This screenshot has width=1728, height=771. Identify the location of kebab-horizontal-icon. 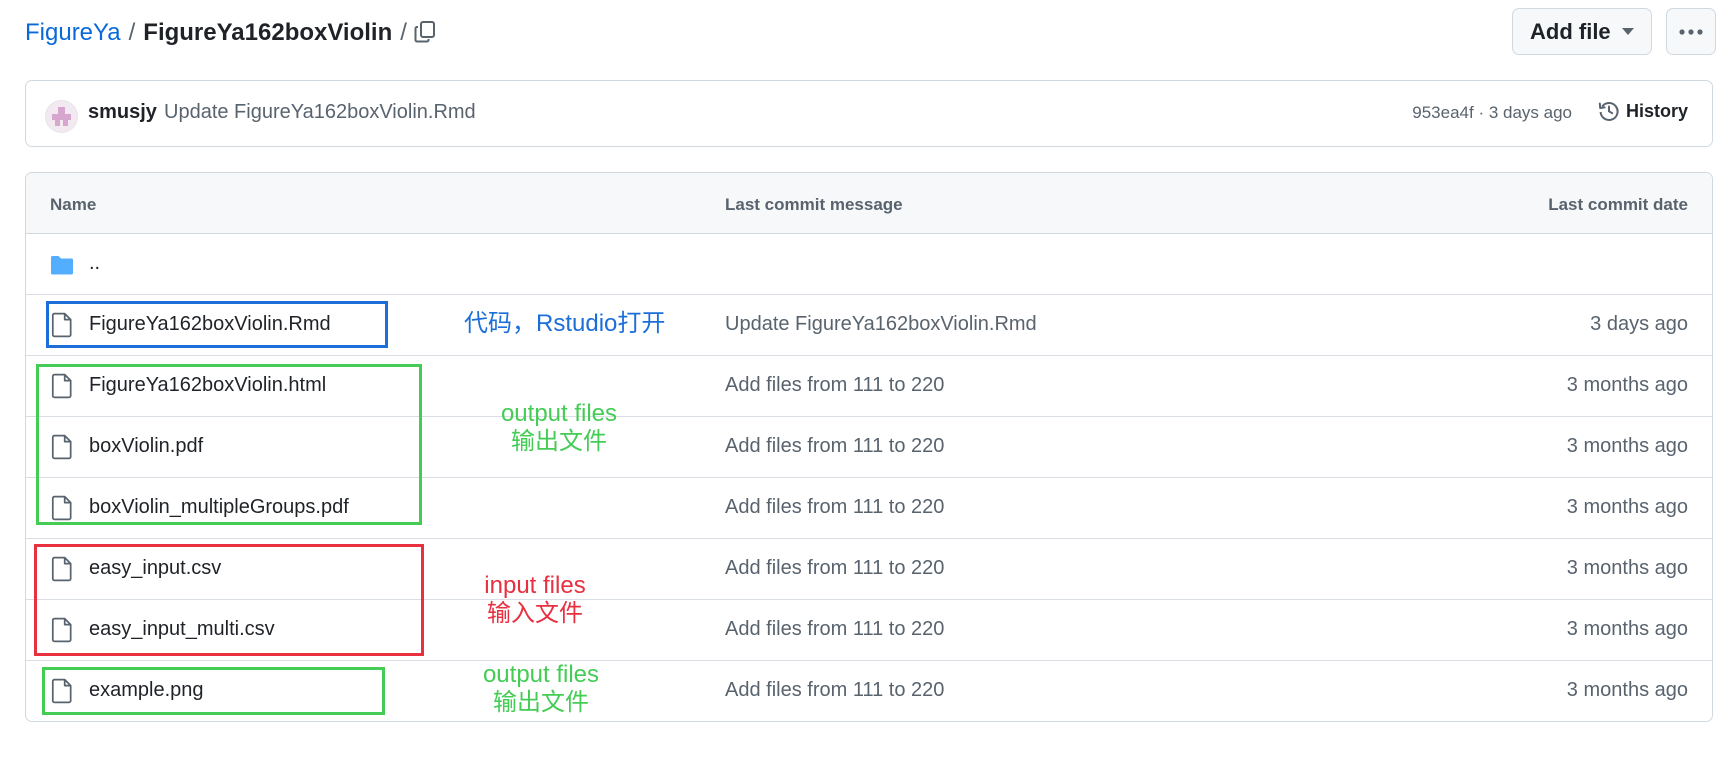
(1691, 31).